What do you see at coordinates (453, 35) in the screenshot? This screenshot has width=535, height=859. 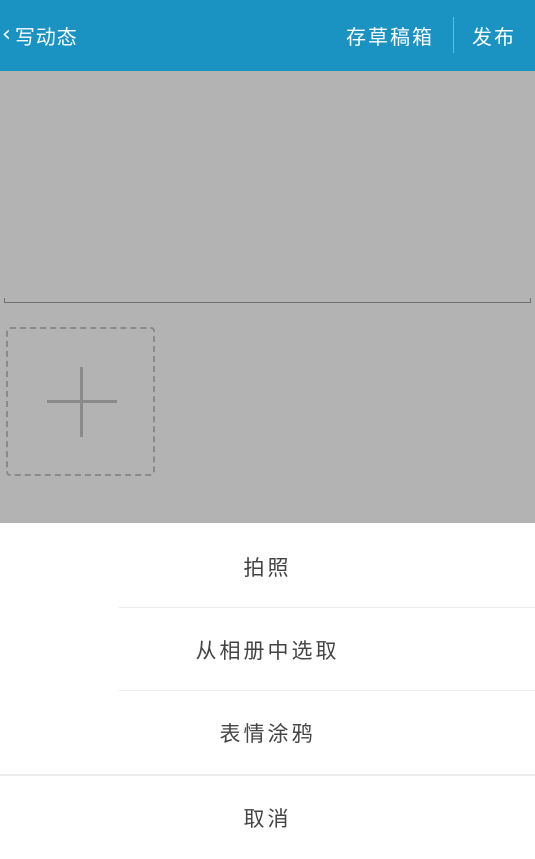 I see `header-divider` at bounding box center [453, 35].